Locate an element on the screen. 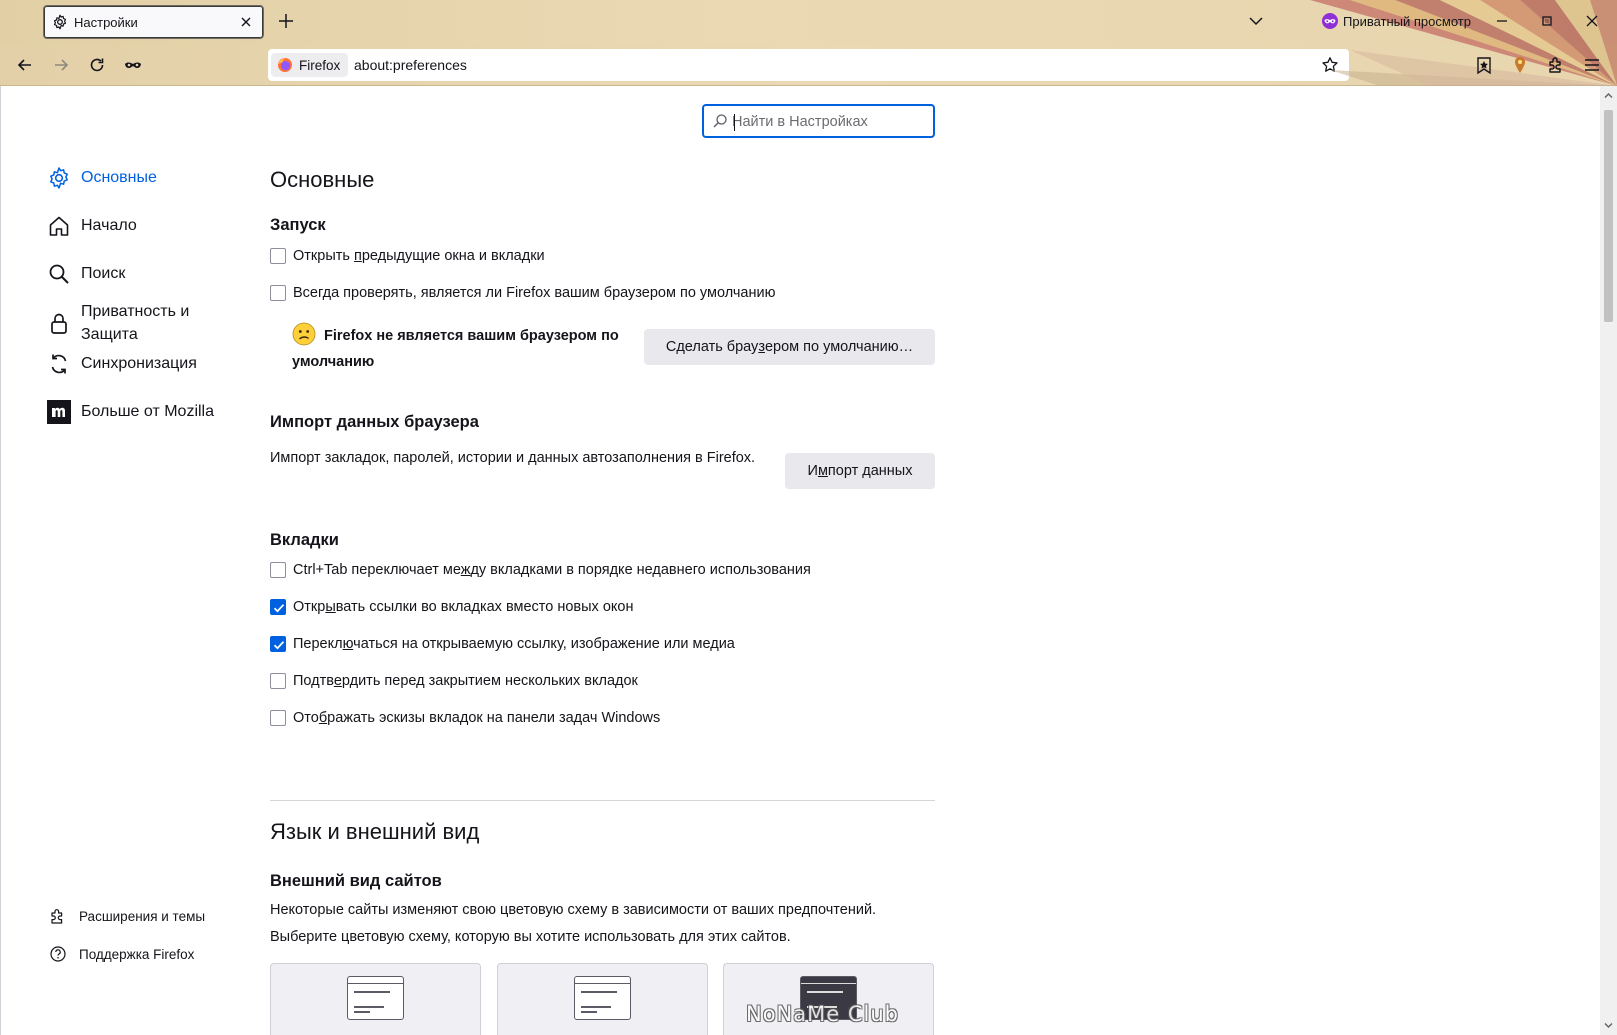 Image resolution: width=1617 pixels, height=1035 pixels. category-label: Больше от Mozilla is located at coordinates (148, 411).